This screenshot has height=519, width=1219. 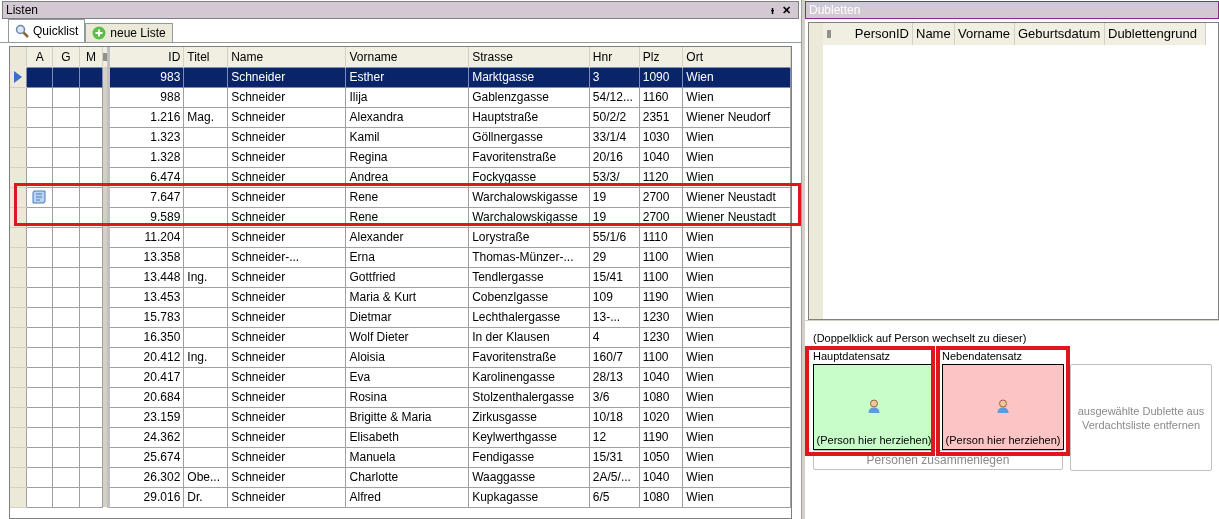 What do you see at coordinates (614, 117) in the screenshot?
I see `table-cell: 50/2/2` at bounding box center [614, 117].